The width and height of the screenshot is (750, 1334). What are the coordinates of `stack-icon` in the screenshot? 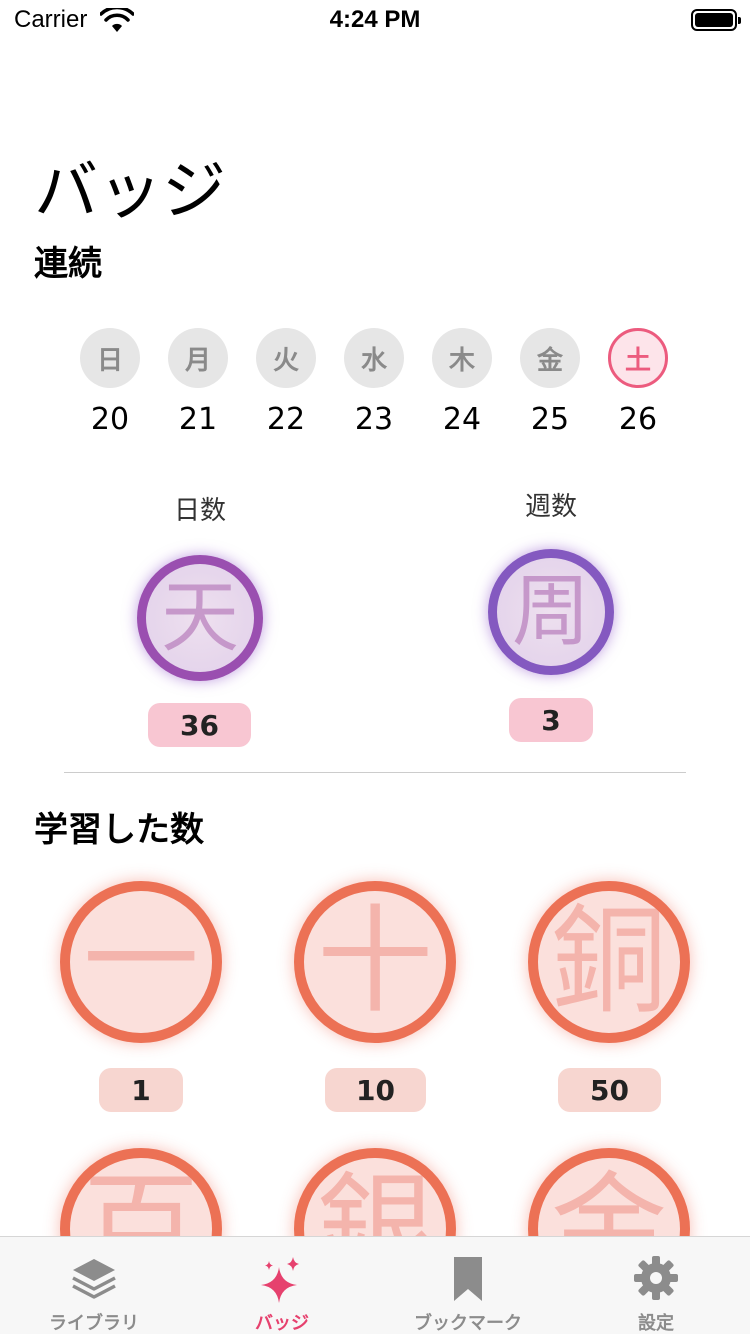 It's located at (94, 1279).